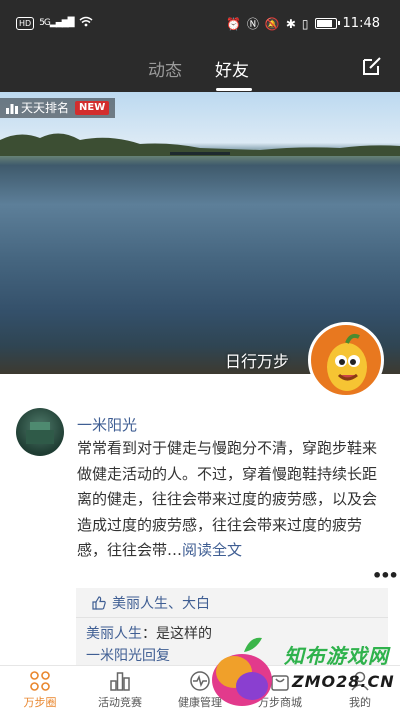 The width and height of the screenshot is (400, 711). What do you see at coordinates (86, 23) in the screenshot?
I see `wifi-icon` at bounding box center [86, 23].